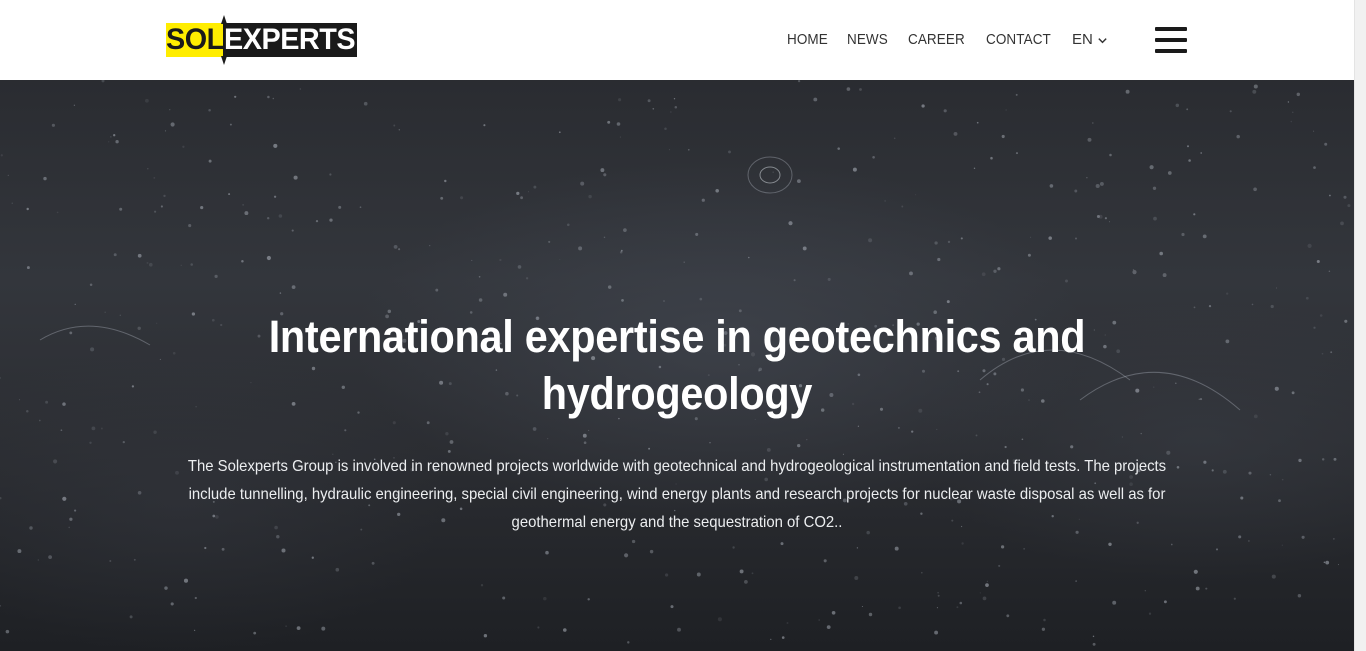 Image resolution: width=1366 pixels, height=651 pixels. I want to click on nav-item-career: CAREER, so click(936, 40).